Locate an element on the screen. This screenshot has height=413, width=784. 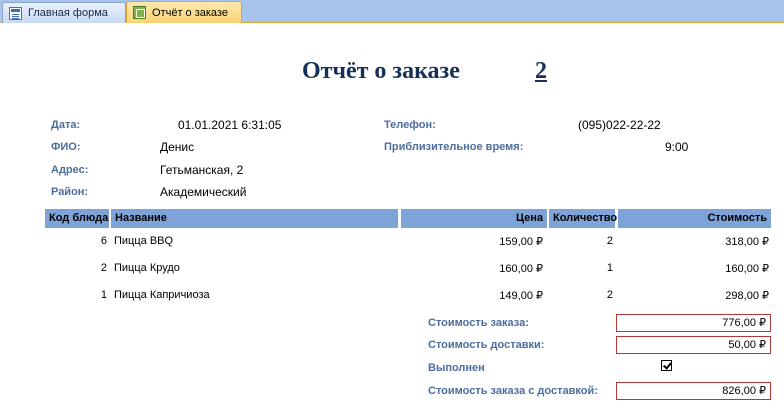
total-with-delivery-label: Стоимость заказа с доставкой: is located at coordinates (513, 391).